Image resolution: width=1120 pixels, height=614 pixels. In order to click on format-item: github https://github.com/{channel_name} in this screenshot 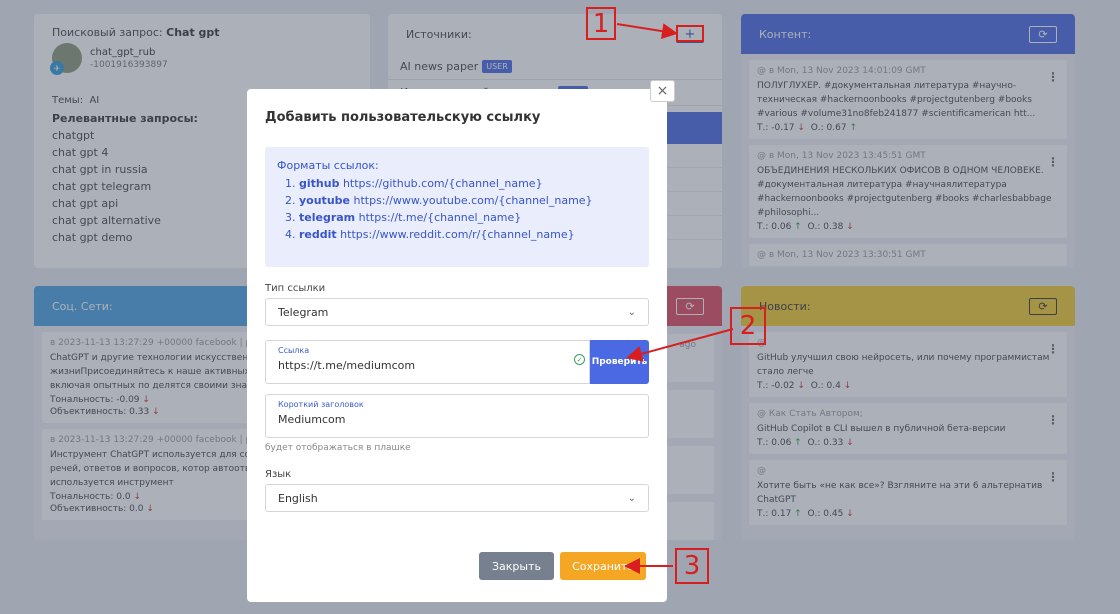, I will do `click(469, 183)`.